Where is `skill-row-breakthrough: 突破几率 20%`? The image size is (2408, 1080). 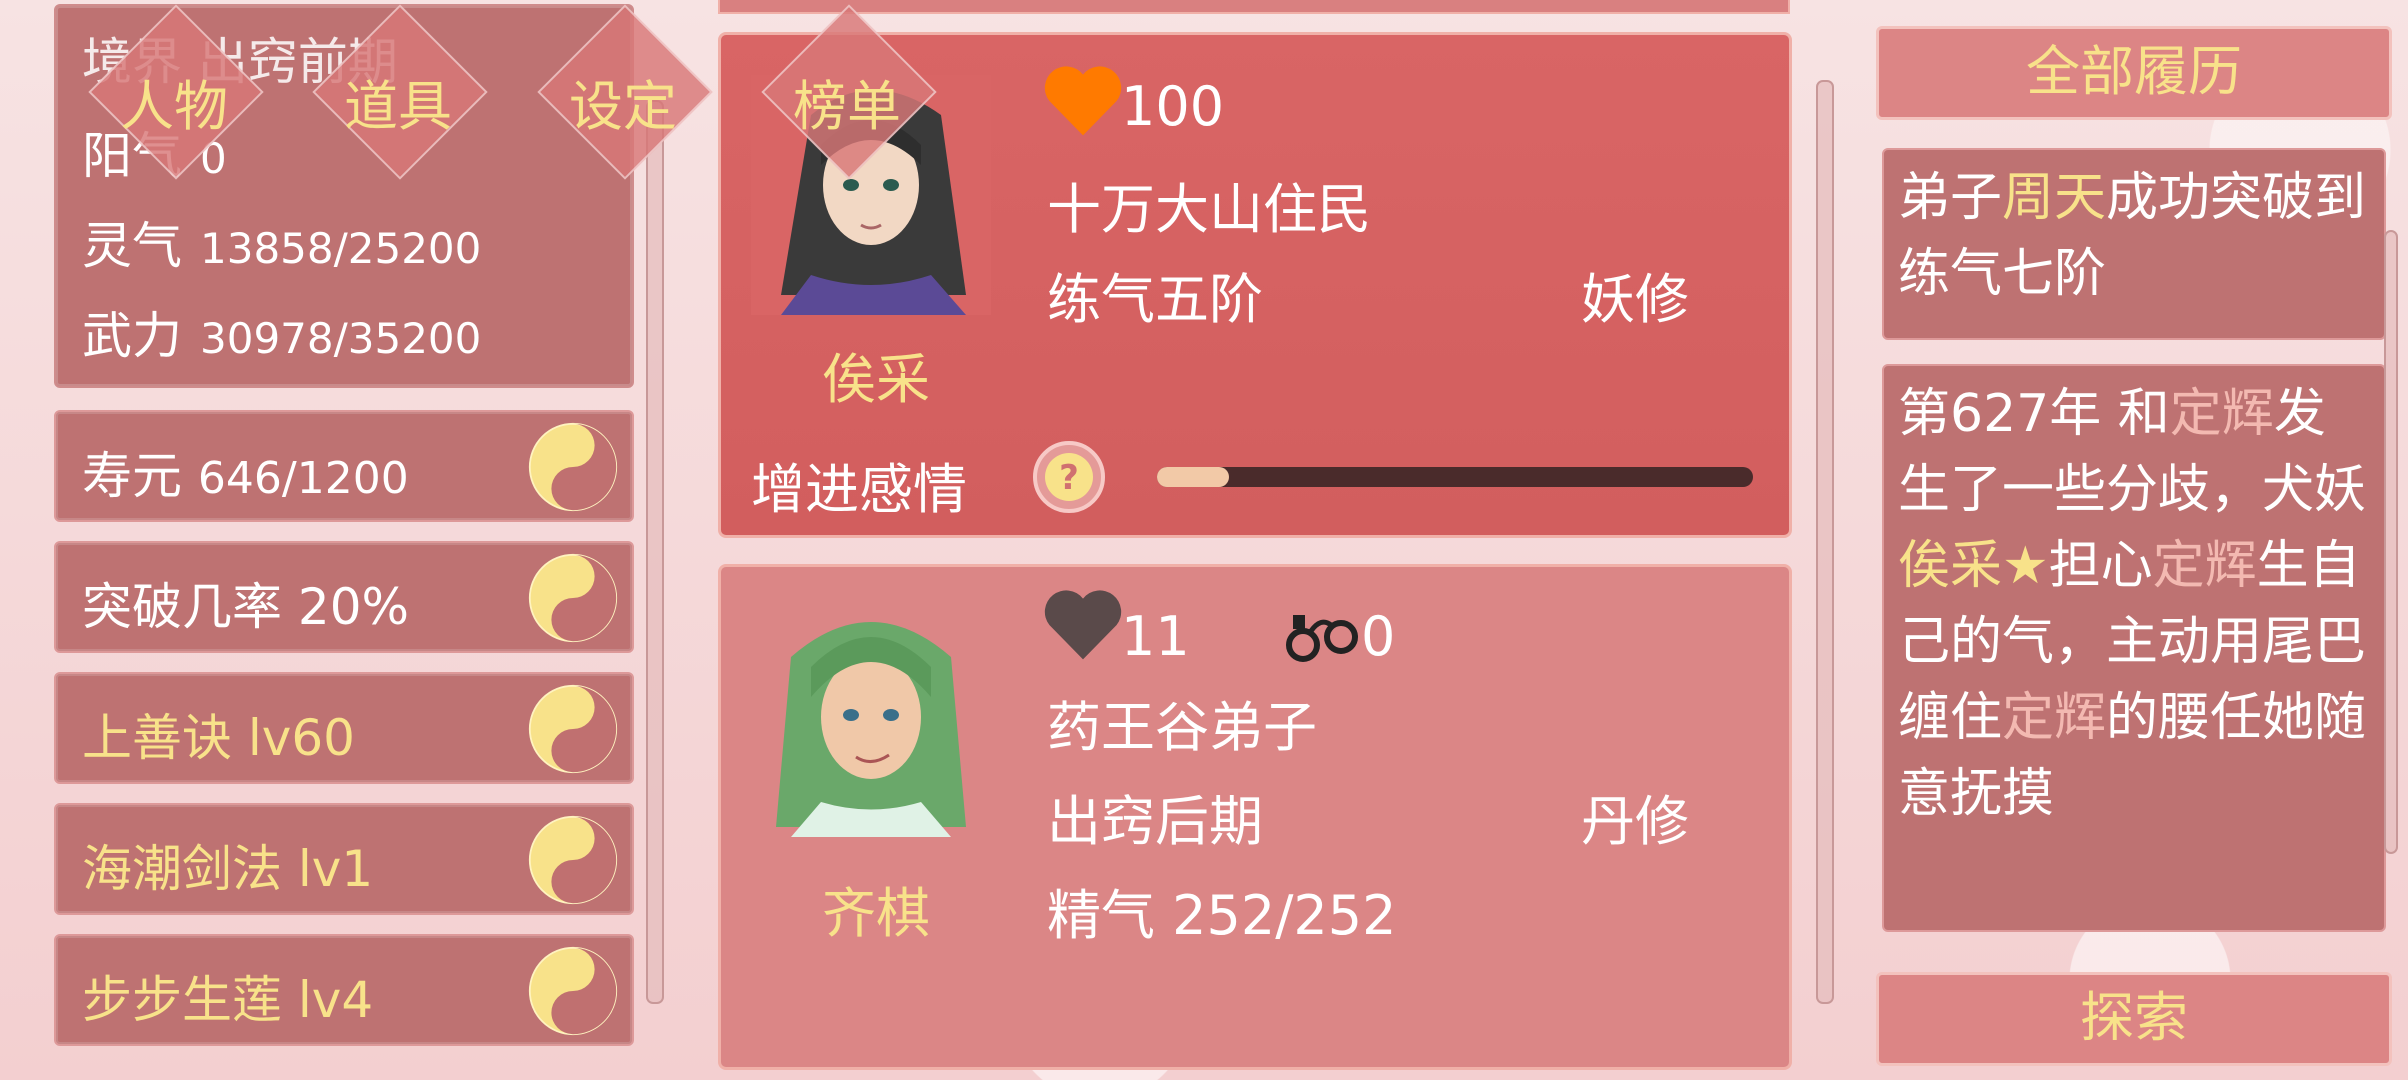 skill-row-breakthrough: 突破几率 20% is located at coordinates (344, 597).